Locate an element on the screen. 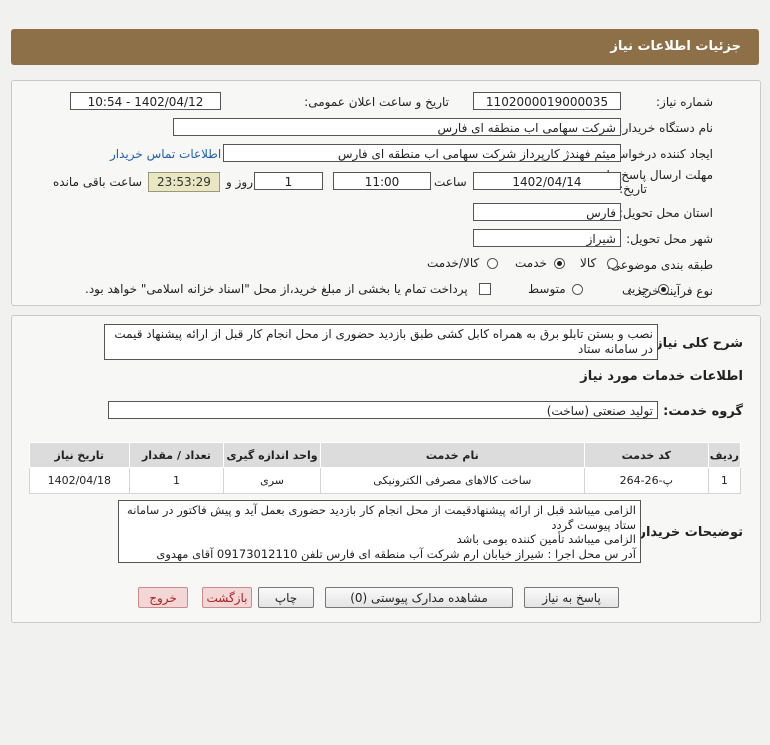 The height and width of the screenshot is (745, 770). buyer-org-label: نام دستگاه خریدار: is located at coordinates (666, 128).